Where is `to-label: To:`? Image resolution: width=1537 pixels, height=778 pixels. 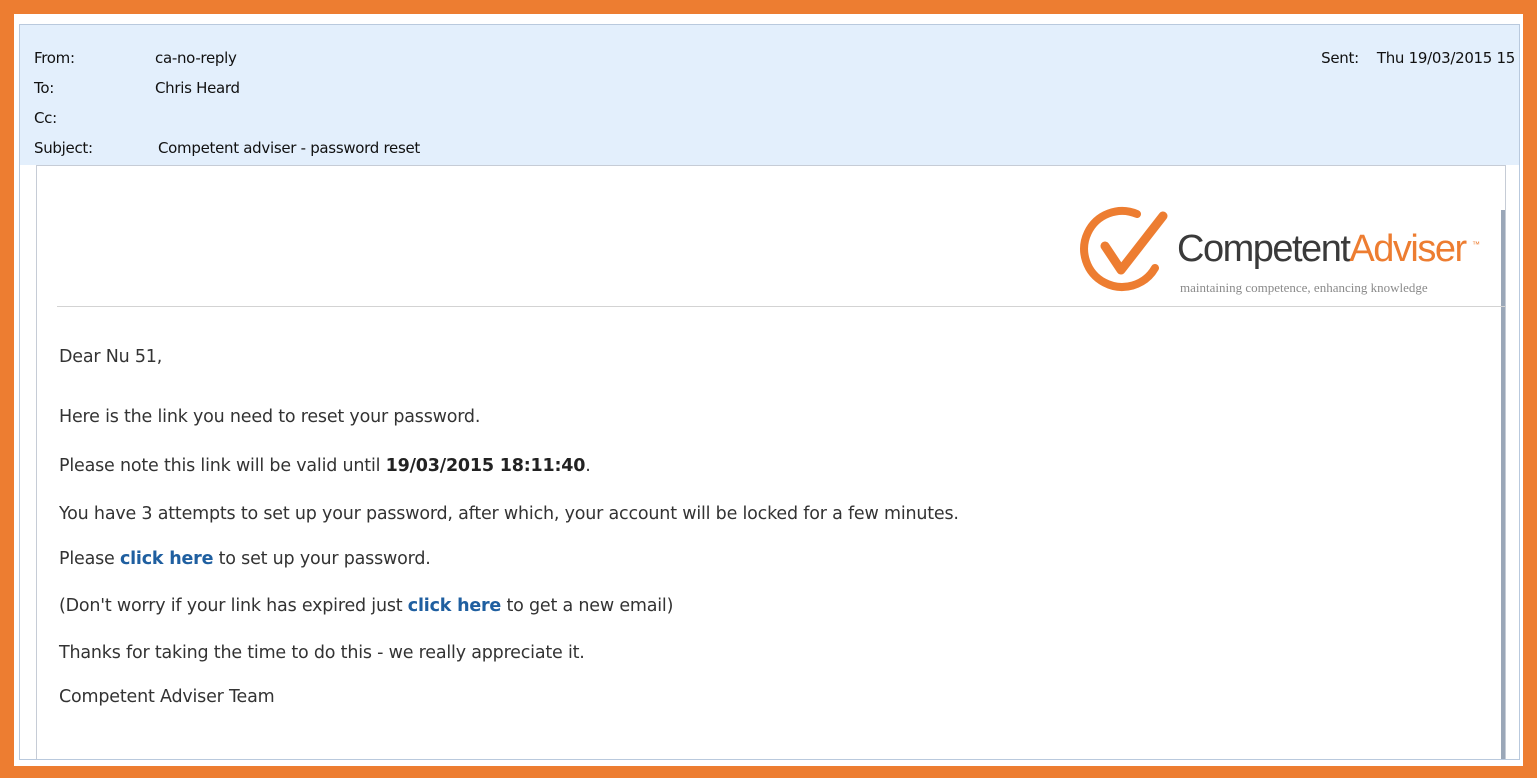 to-label: To: is located at coordinates (44, 88).